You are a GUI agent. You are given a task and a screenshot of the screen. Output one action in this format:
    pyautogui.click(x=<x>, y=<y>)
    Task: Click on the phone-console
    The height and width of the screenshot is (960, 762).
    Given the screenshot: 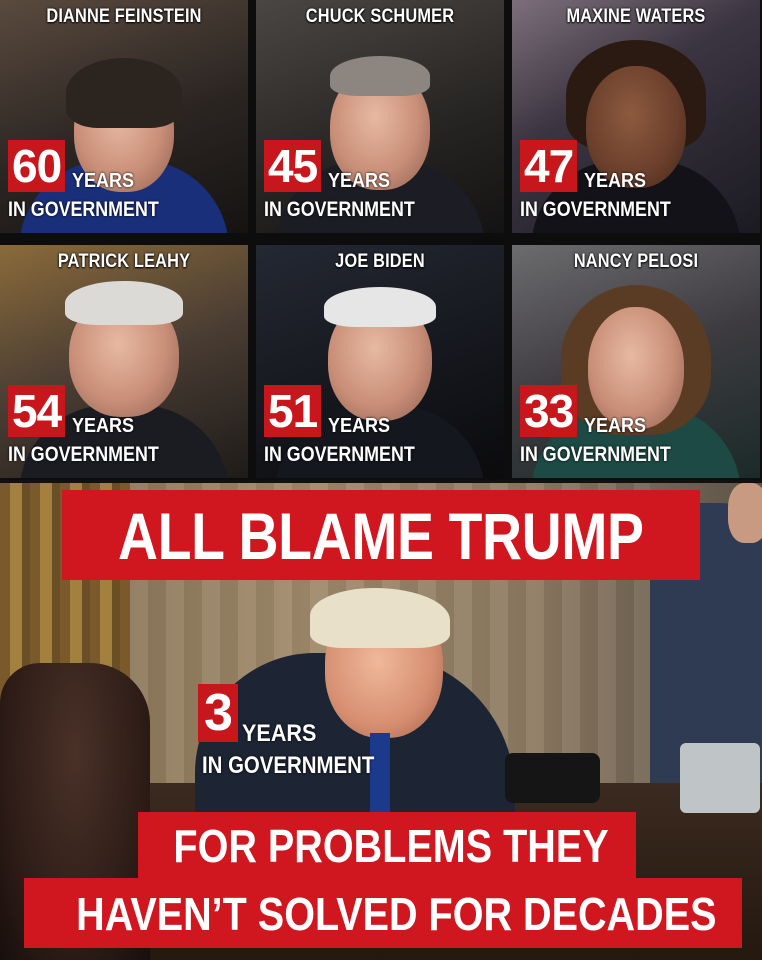 What is the action you would take?
    pyautogui.click(x=720, y=778)
    